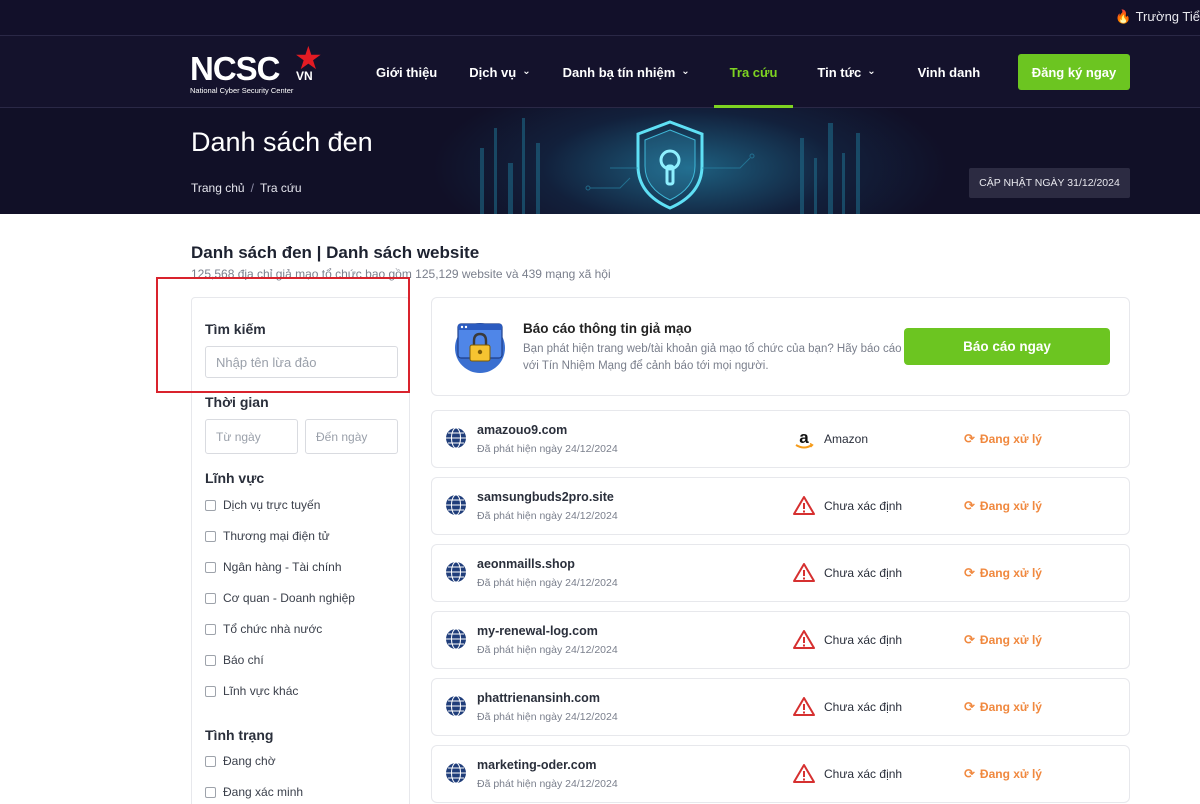 The image size is (1200, 804). Describe the element at coordinates (280, 188) in the screenshot. I see `breadcrumb-current: Tra cứu` at that location.